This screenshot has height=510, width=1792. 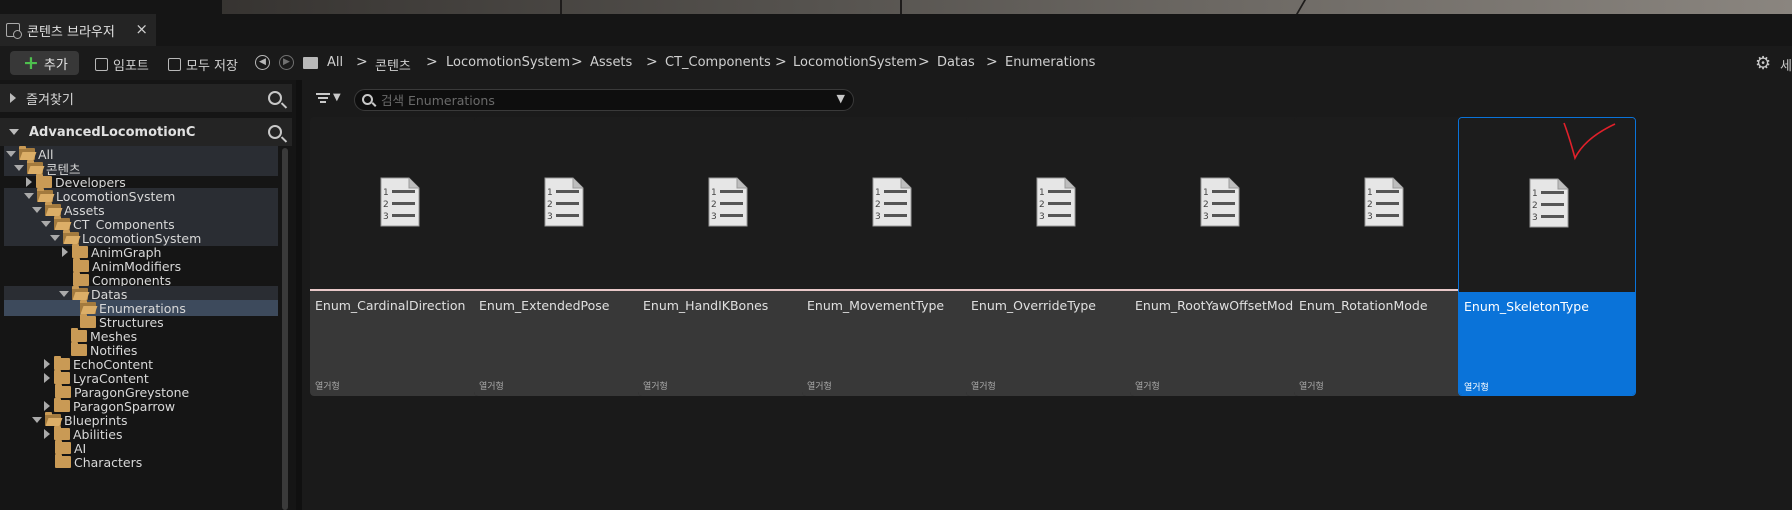 I want to click on breadcrumb-item: Assets, so click(x=611, y=62).